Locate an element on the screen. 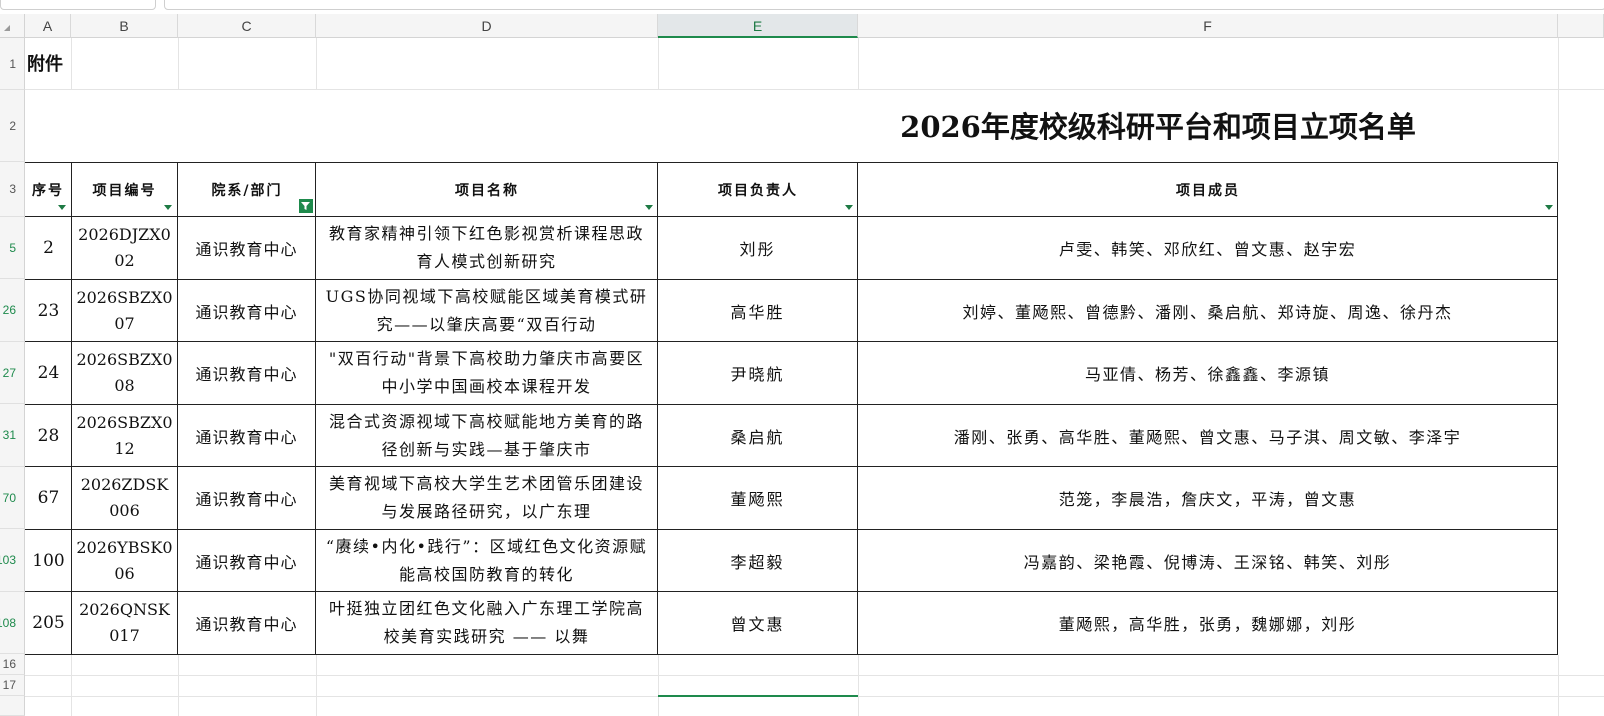  project-name-text: 叶挺独立团红色文化融入广东理工学院高校美育实践研究 —— 以舞 is located at coordinates (486, 622).